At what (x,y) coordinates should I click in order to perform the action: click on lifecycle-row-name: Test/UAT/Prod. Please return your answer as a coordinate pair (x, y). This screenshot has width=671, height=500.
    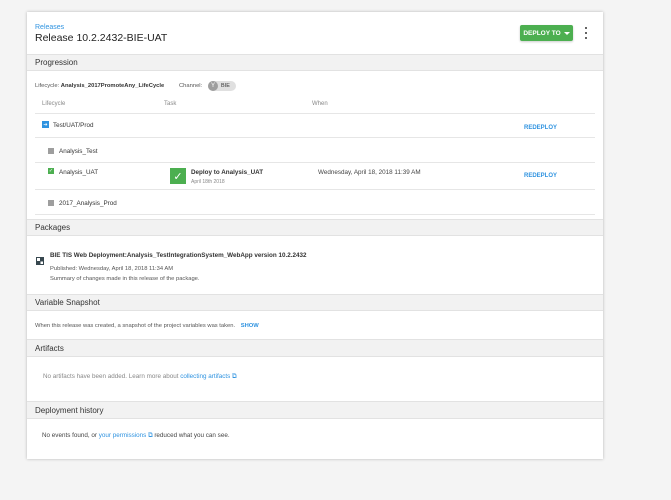
    Looking at the image, I should click on (73, 125).